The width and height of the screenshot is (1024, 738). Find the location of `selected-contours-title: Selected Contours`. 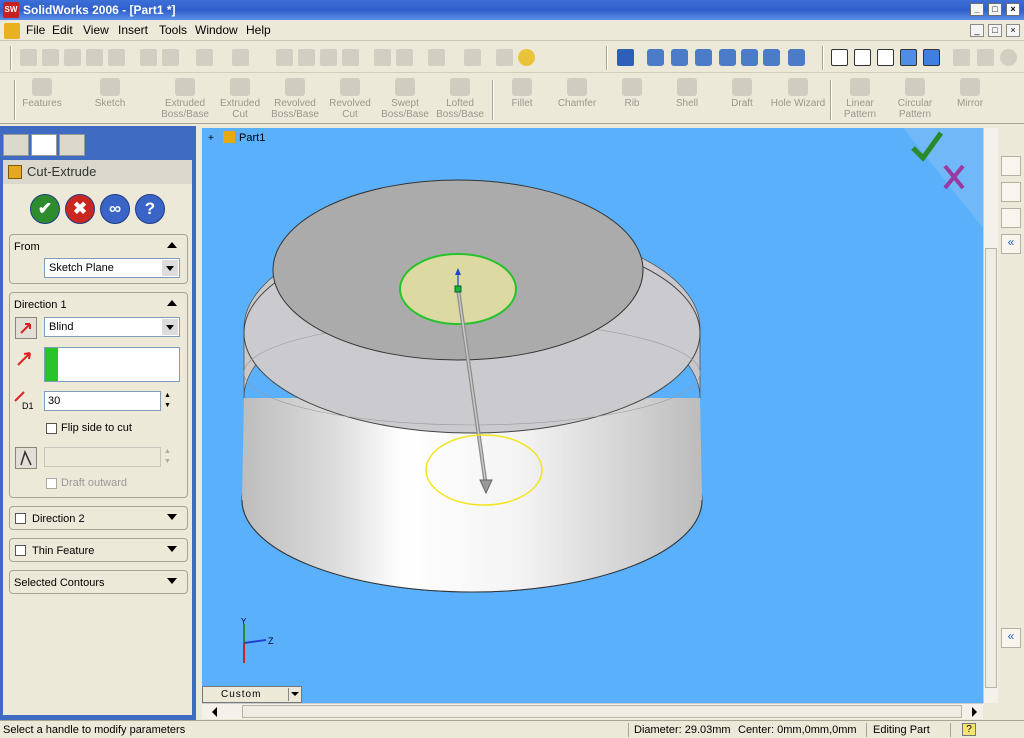

selected-contours-title: Selected Contours is located at coordinates (59, 583).